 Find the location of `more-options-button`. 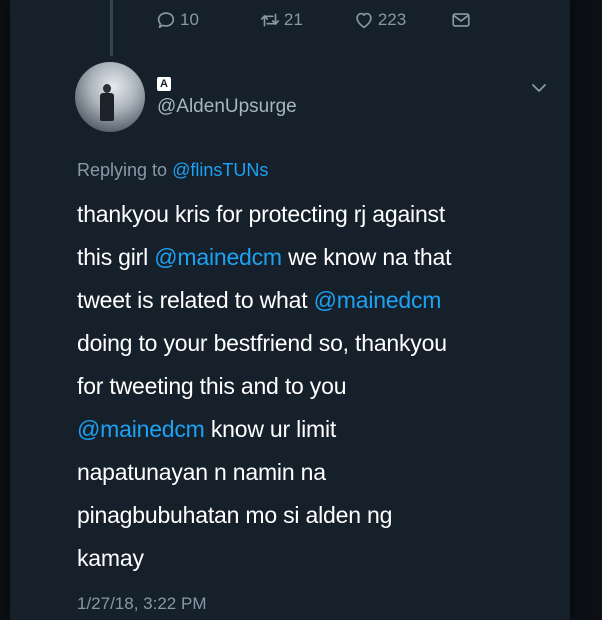

more-options-button is located at coordinates (539, 88).